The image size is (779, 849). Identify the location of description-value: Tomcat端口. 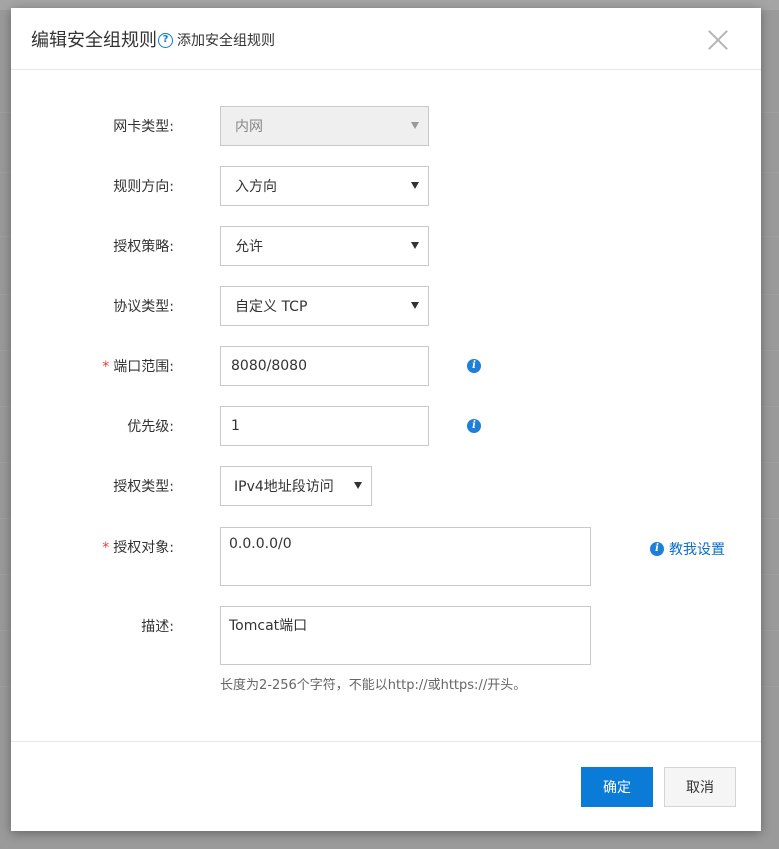
(268, 626).